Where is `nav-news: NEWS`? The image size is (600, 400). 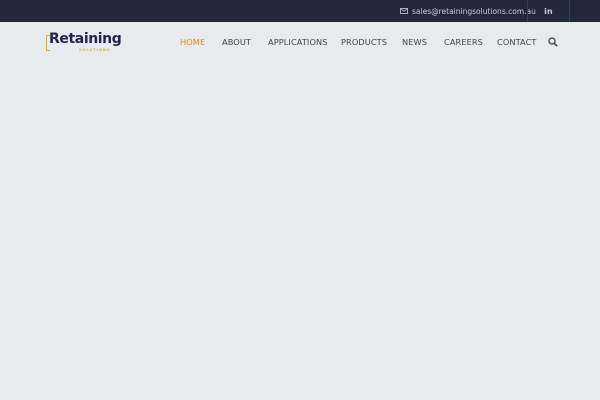 nav-news: NEWS is located at coordinates (414, 42).